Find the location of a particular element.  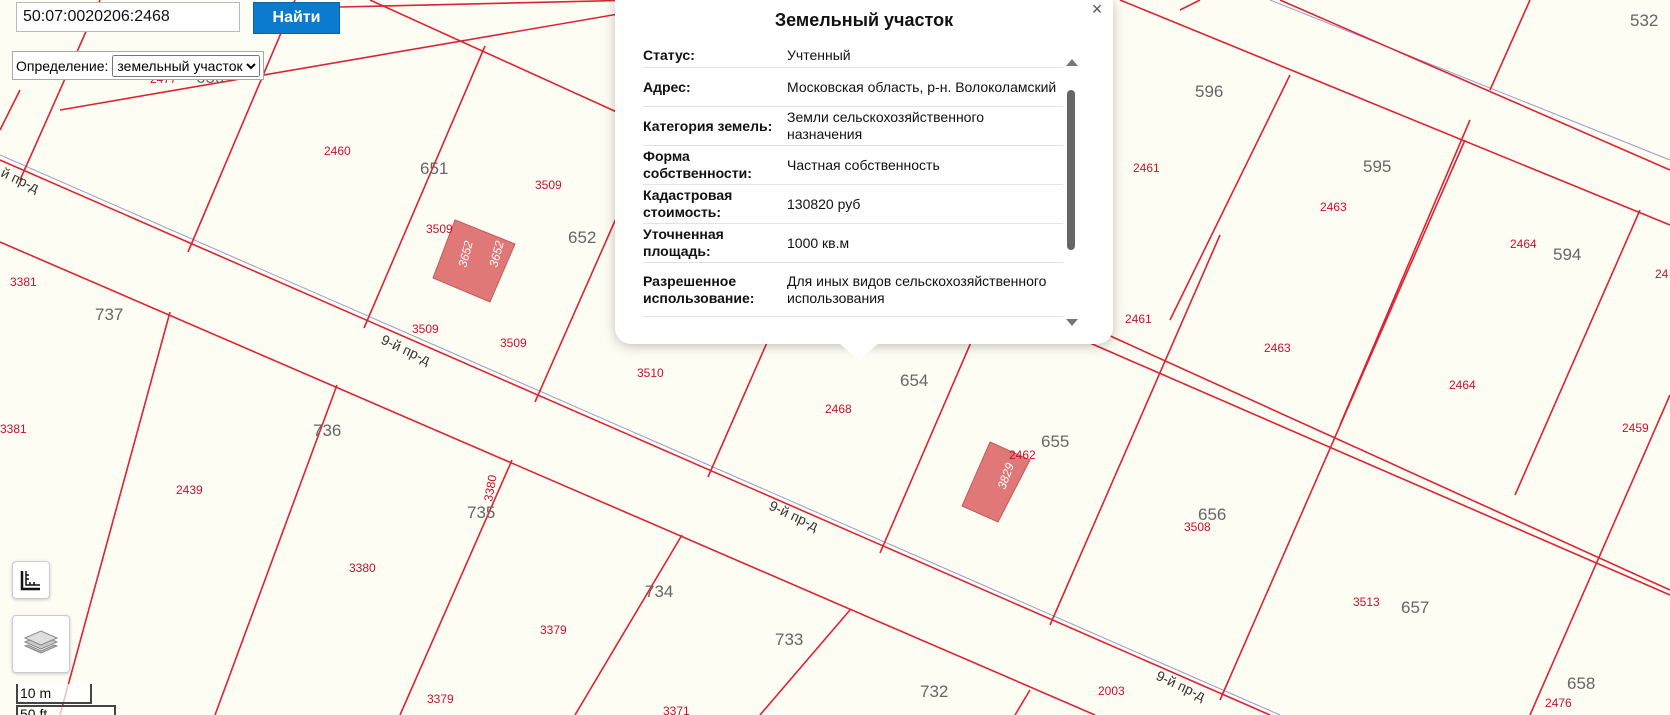

parcel-label: 3510 is located at coordinates (650, 373).